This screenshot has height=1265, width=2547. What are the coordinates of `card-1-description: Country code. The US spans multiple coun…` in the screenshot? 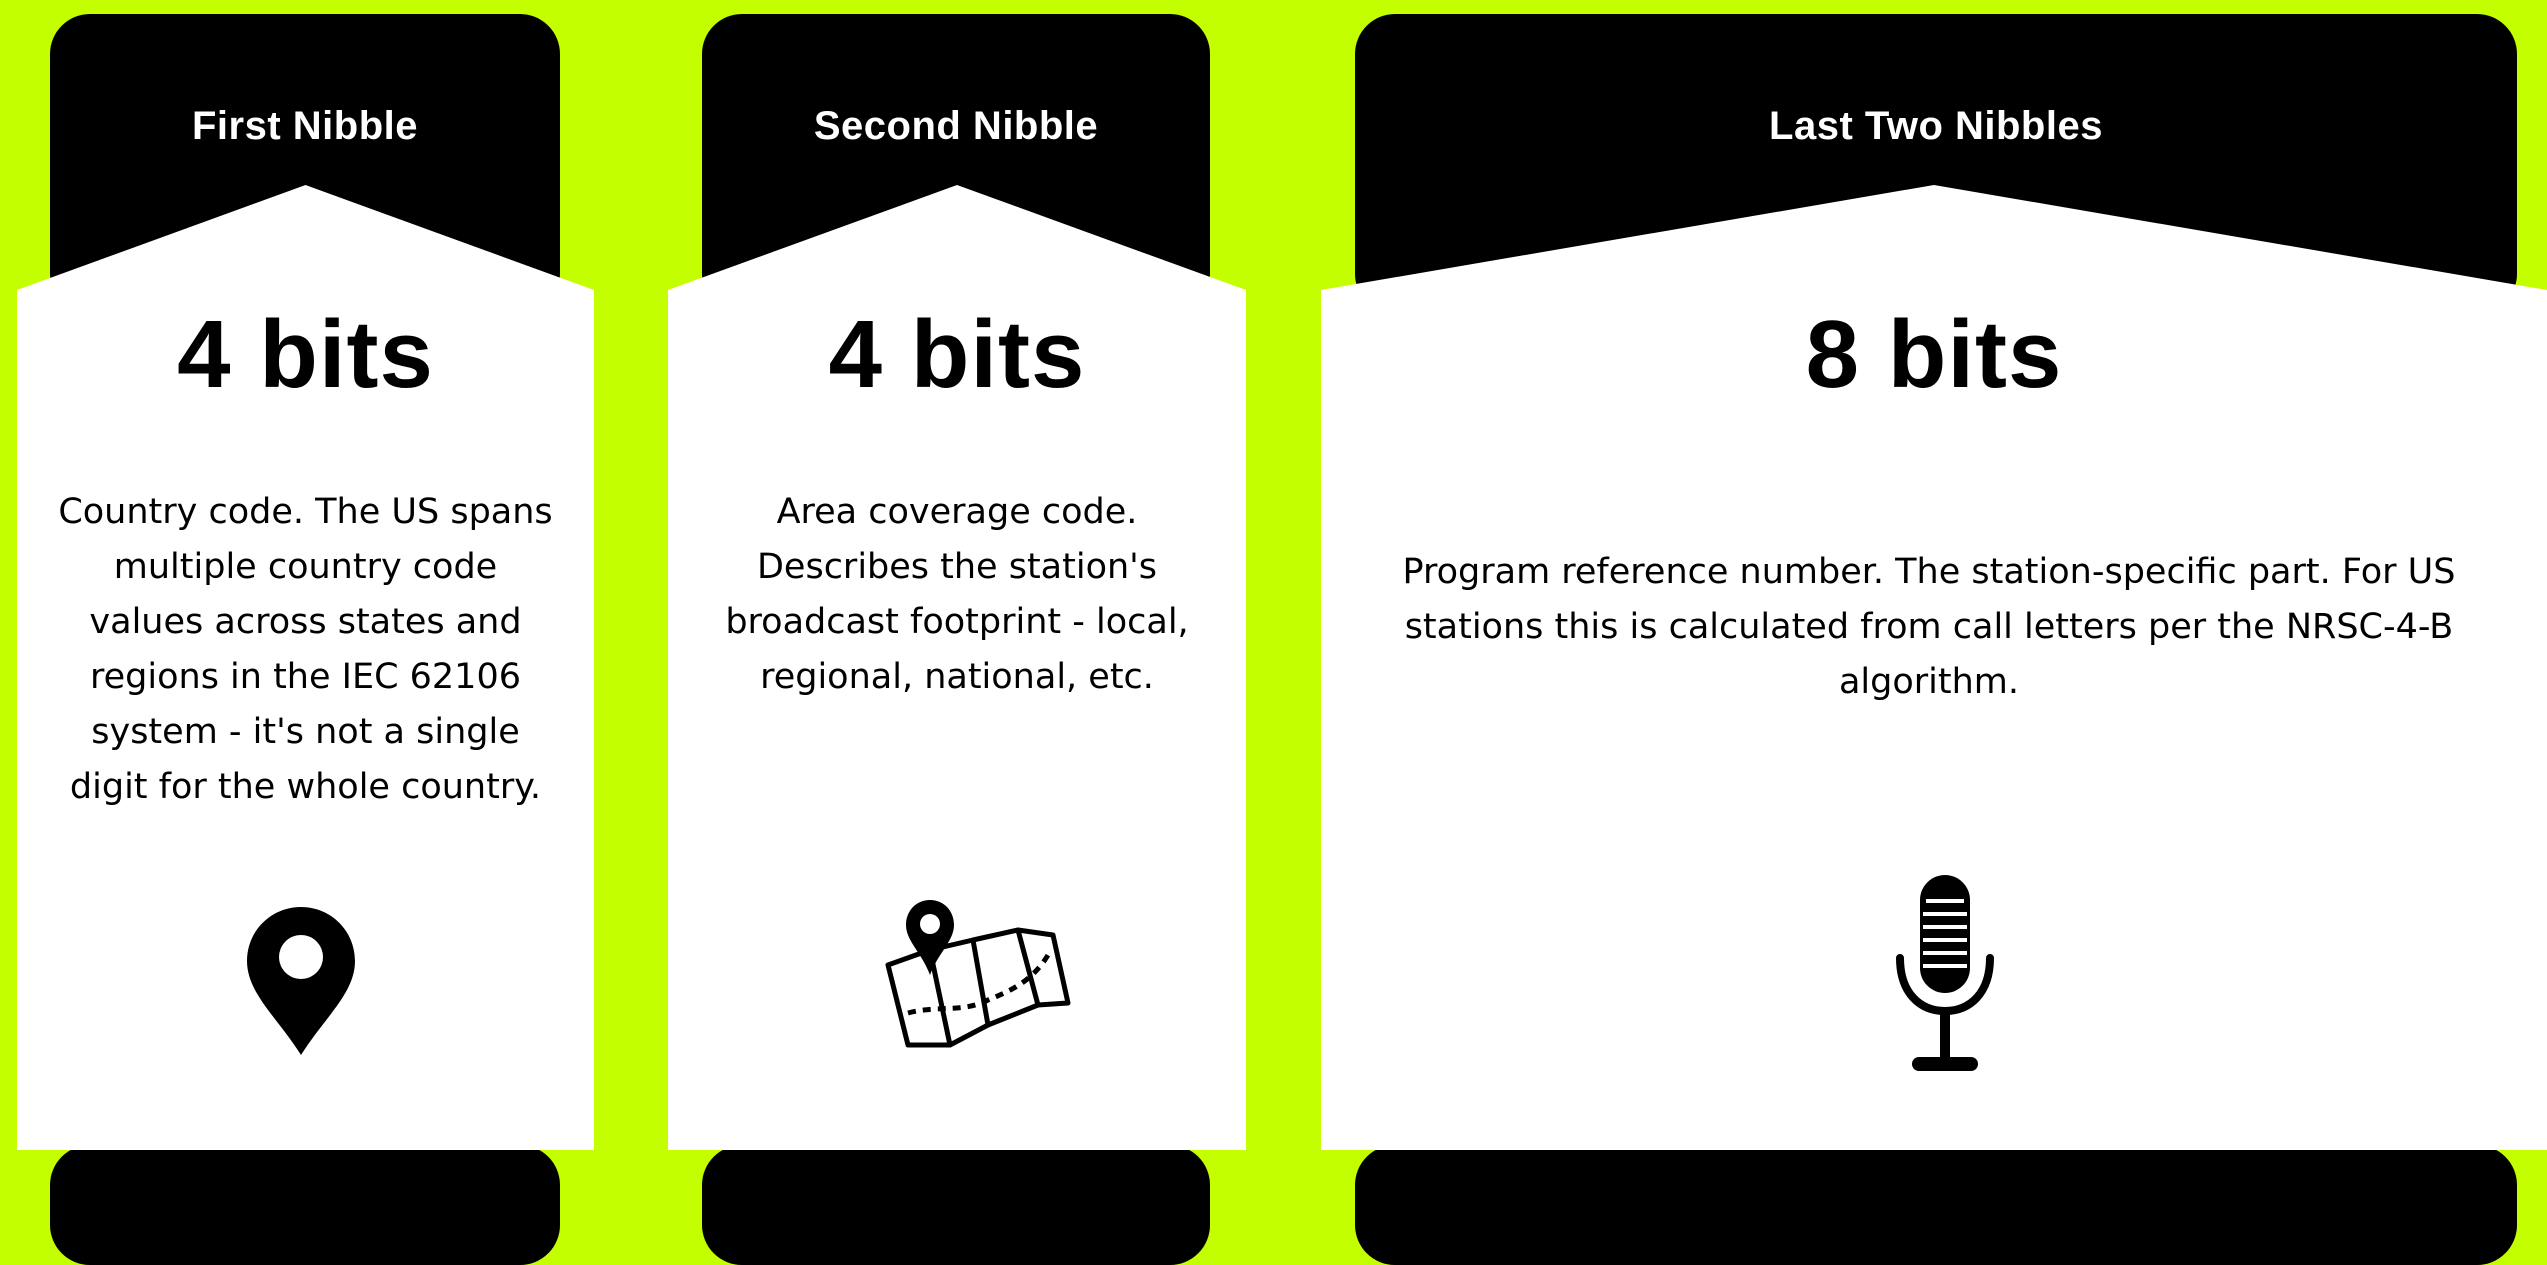 It's located at (305, 649).